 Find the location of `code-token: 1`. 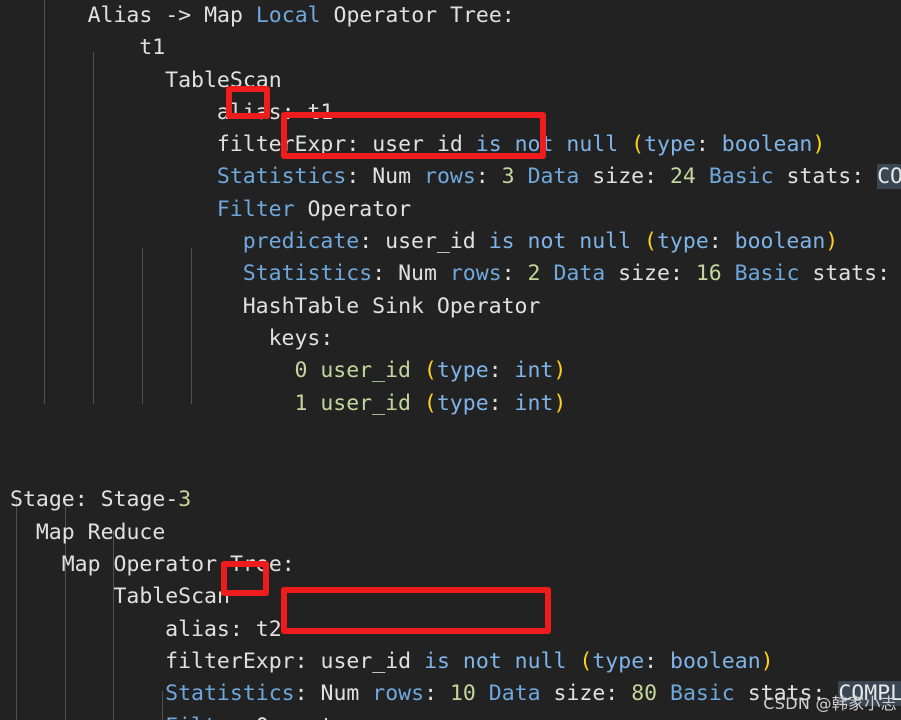

code-token: 1 is located at coordinates (301, 403).